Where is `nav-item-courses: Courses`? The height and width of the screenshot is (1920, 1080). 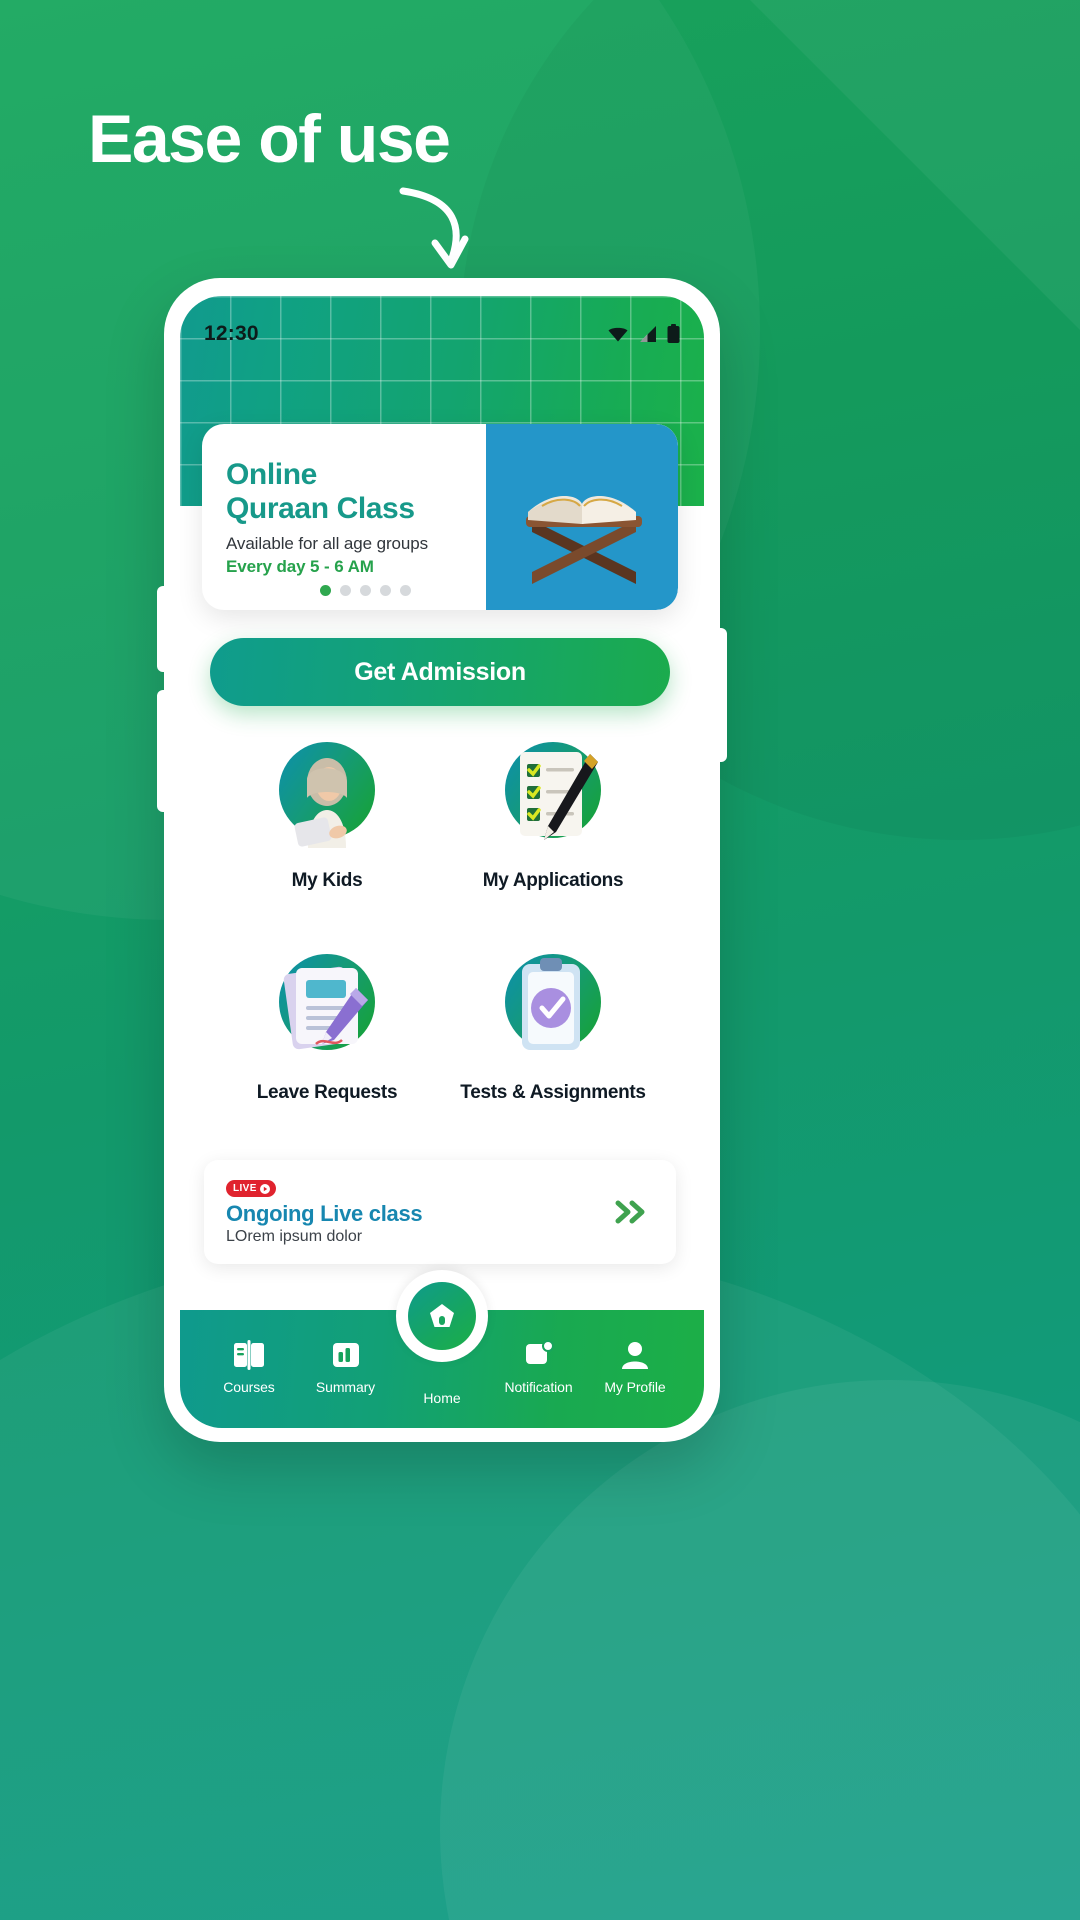 nav-item-courses: Courses is located at coordinates (249, 1367).